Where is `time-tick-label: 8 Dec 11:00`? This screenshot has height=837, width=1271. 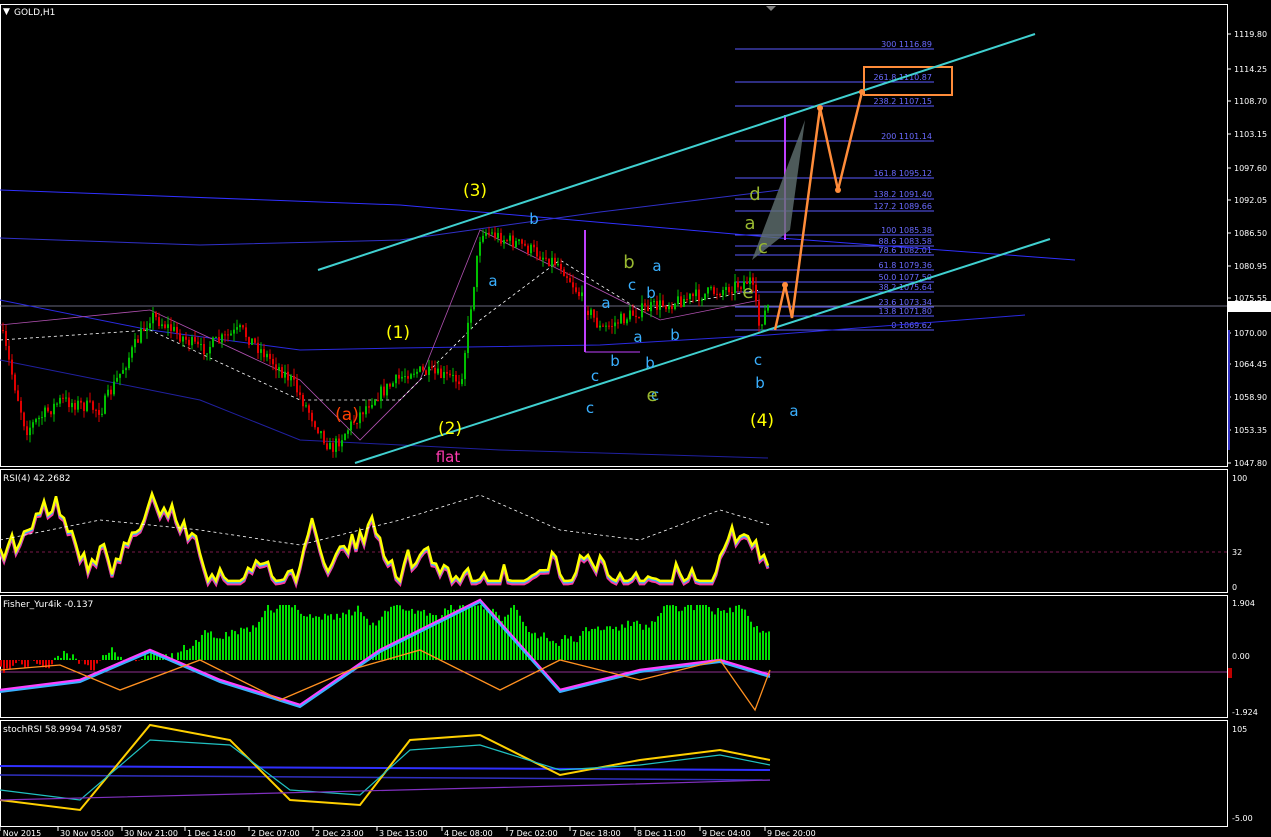 time-tick-label: 8 Dec 11:00 is located at coordinates (661, 833).